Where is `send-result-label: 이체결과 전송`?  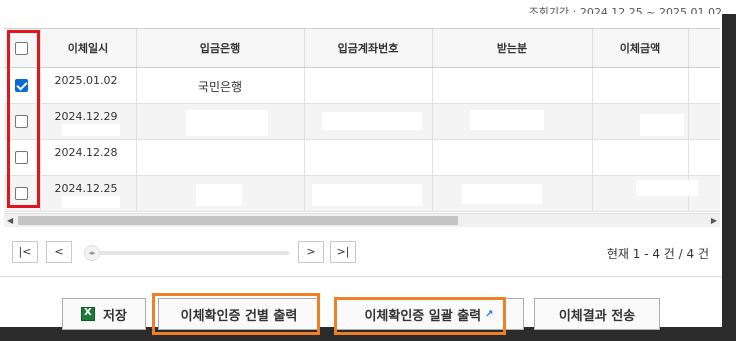 send-result-label: 이체결과 전송 is located at coordinates (597, 316).